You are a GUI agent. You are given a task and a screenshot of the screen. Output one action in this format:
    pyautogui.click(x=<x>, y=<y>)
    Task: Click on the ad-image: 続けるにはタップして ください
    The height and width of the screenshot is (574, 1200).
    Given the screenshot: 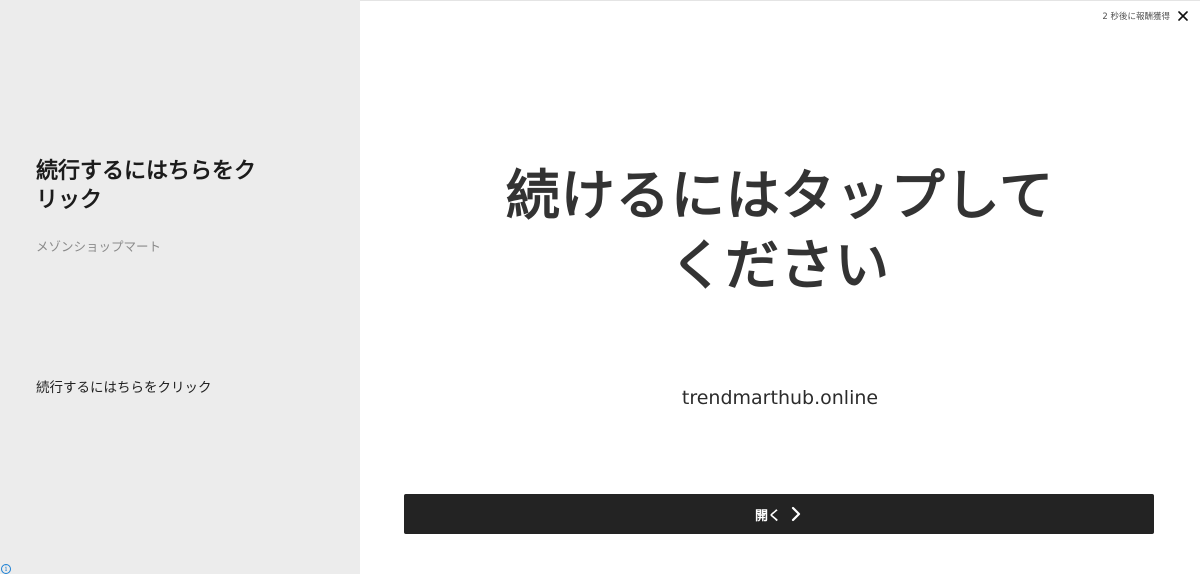 What is the action you would take?
    pyautogui.click(x=780, y=231)
    